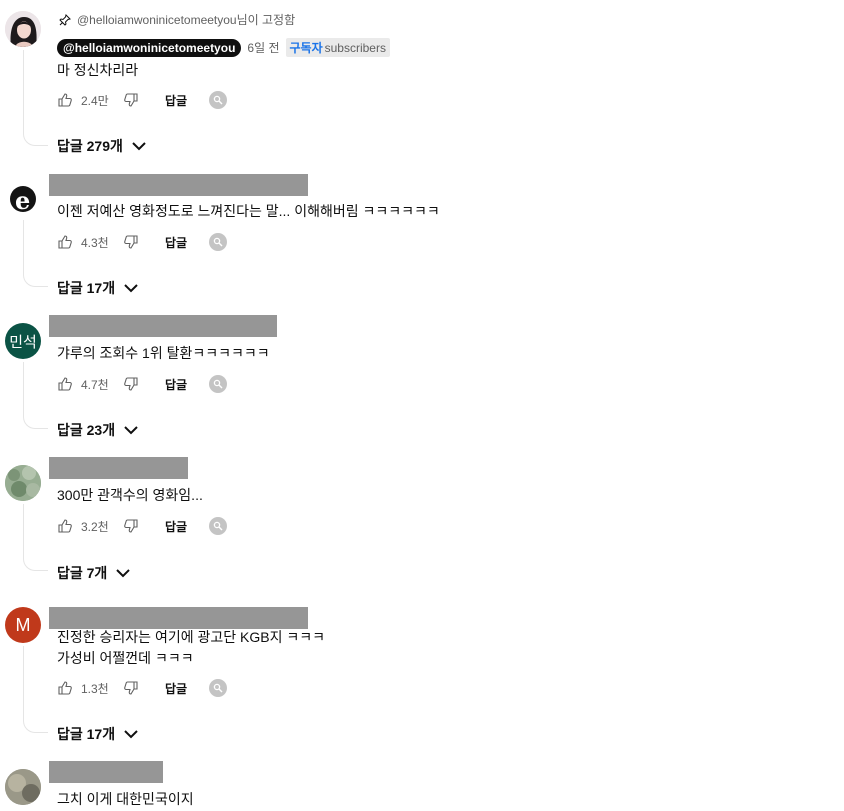  What do you see at coordinates (90, 146) in the screenshot?
I see `replies-count: 답글 279개` at bounding box center [90, 146].